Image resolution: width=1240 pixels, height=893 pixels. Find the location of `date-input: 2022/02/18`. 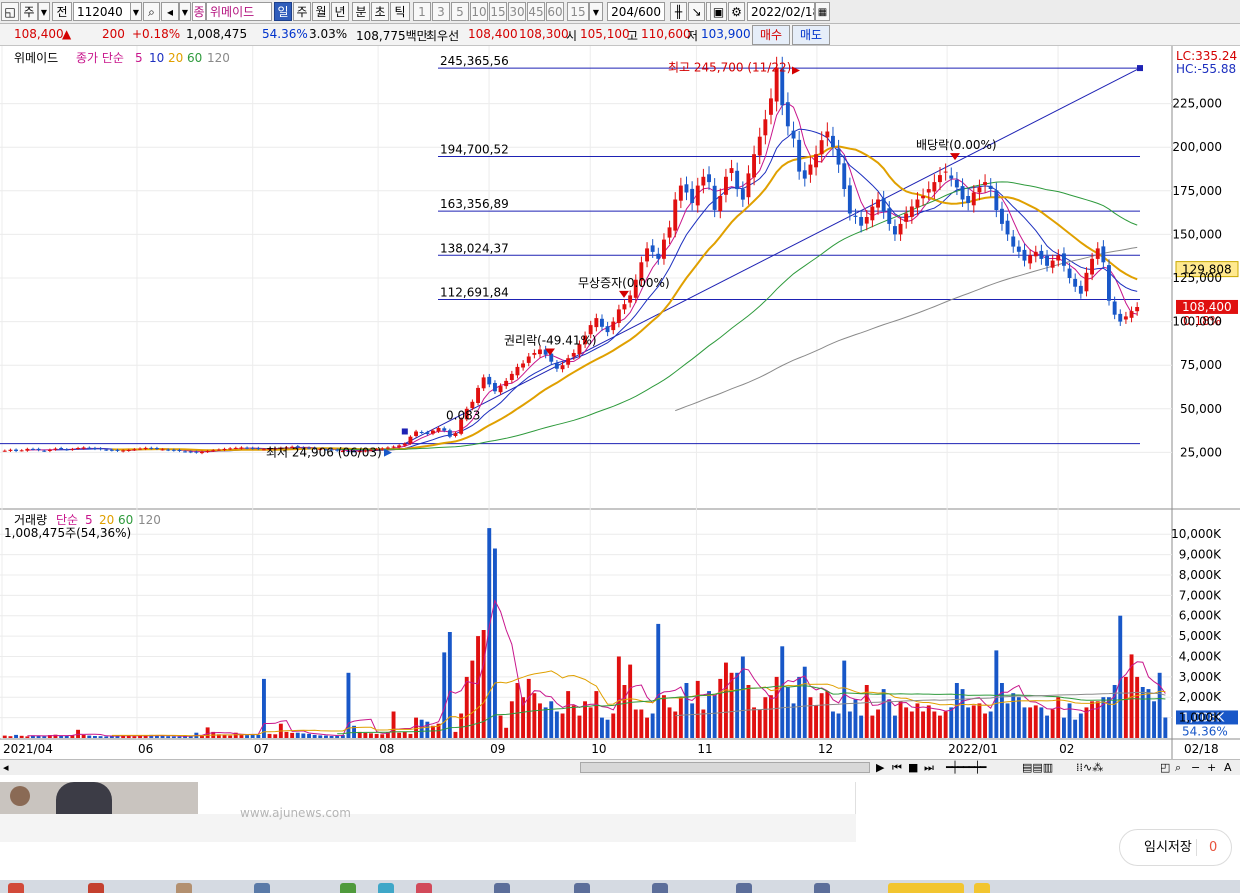

date-input: 2022/02/18 is located at coordinates (781, 11).